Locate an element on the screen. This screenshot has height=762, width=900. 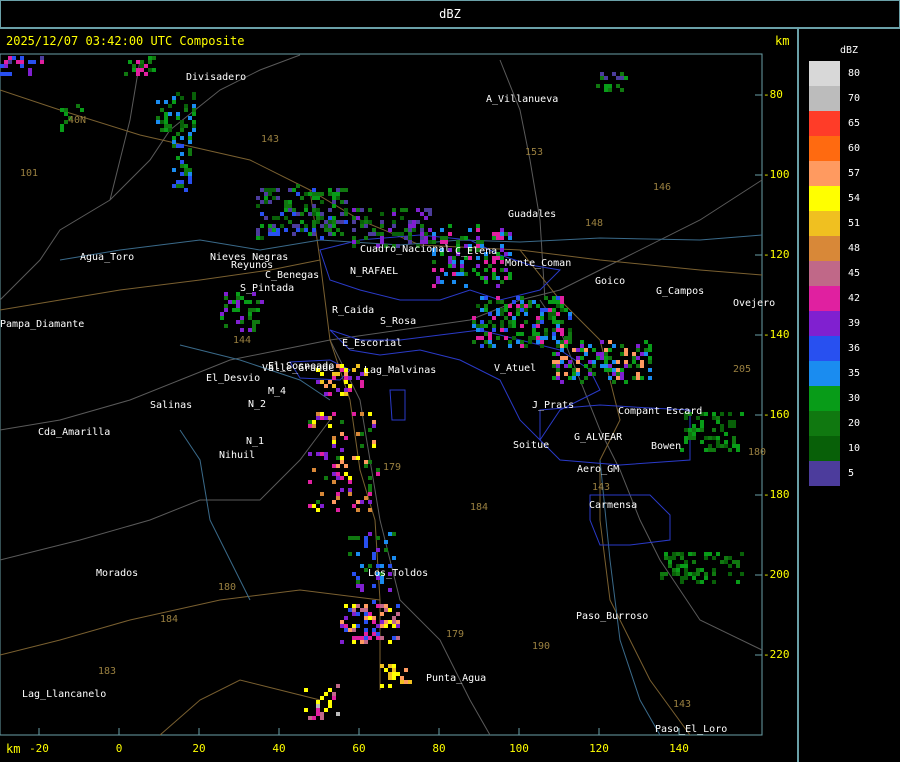
place-label: C_Elena is located at coordinates (476, 251).